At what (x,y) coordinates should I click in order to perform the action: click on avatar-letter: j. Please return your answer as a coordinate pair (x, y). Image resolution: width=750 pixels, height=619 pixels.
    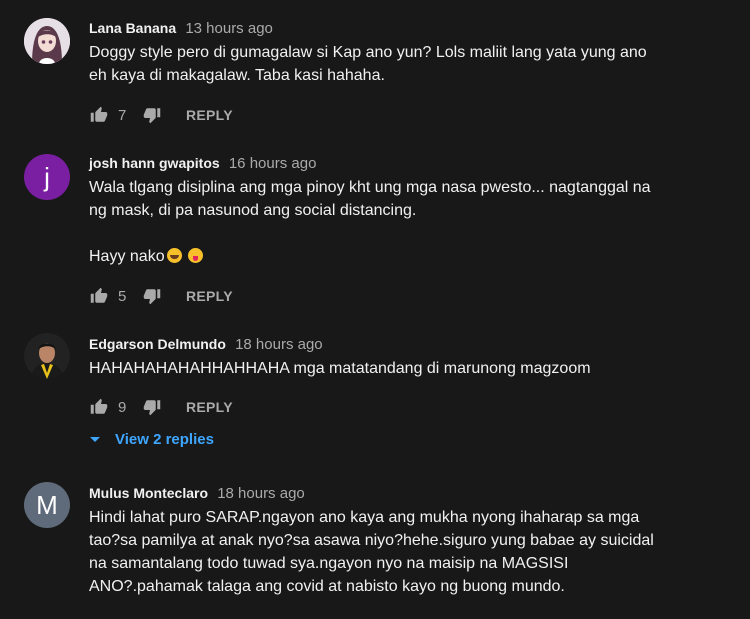
    Looking at the image, I should click on (47, 176).